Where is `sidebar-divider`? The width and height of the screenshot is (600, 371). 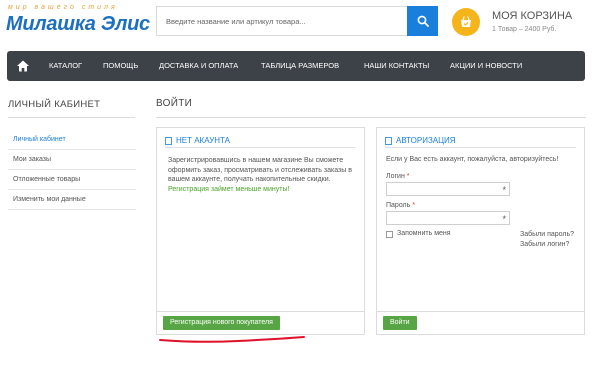 sidebar-divider is located at coordinates (71, 117).